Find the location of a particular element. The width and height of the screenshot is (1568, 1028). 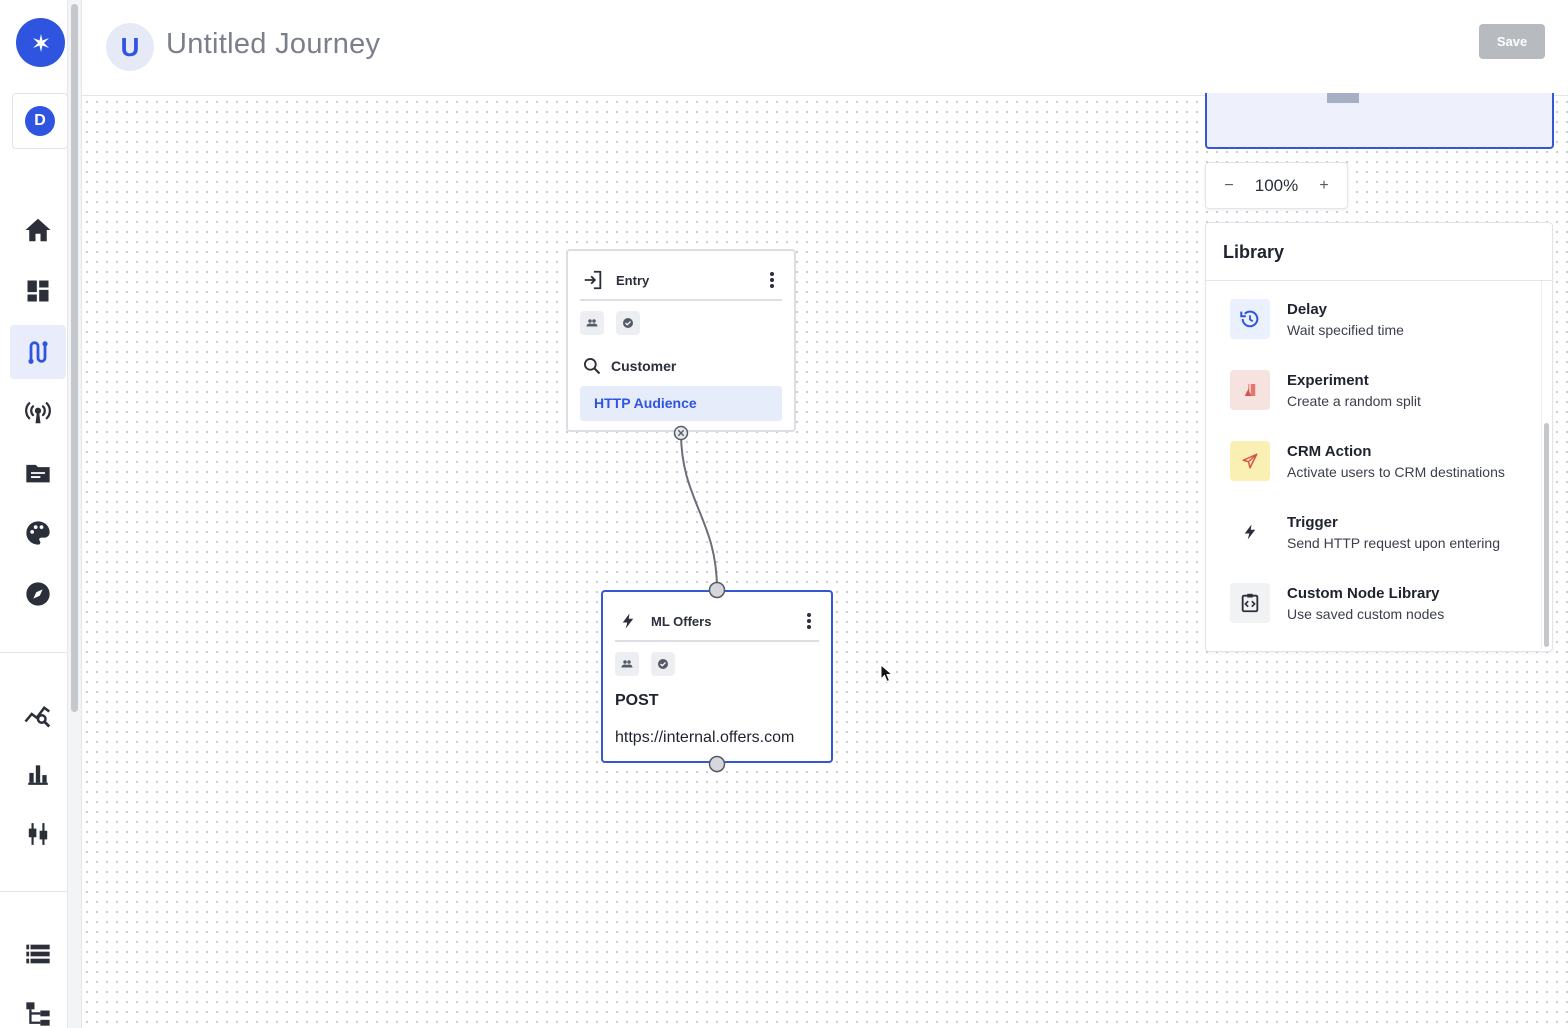

library-item-name: Custom Node Library is located at coordinates (1363, 593).